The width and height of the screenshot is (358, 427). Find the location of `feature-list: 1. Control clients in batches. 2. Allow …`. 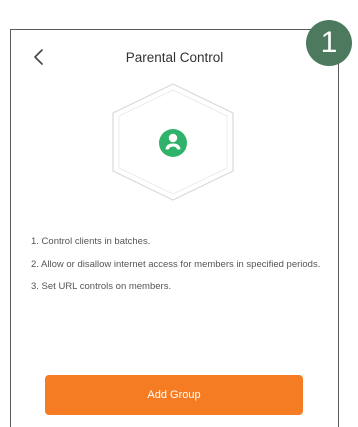

feature-list: 1. Control clients in batches. 2. Allow … is located at coordinates (176, 270).